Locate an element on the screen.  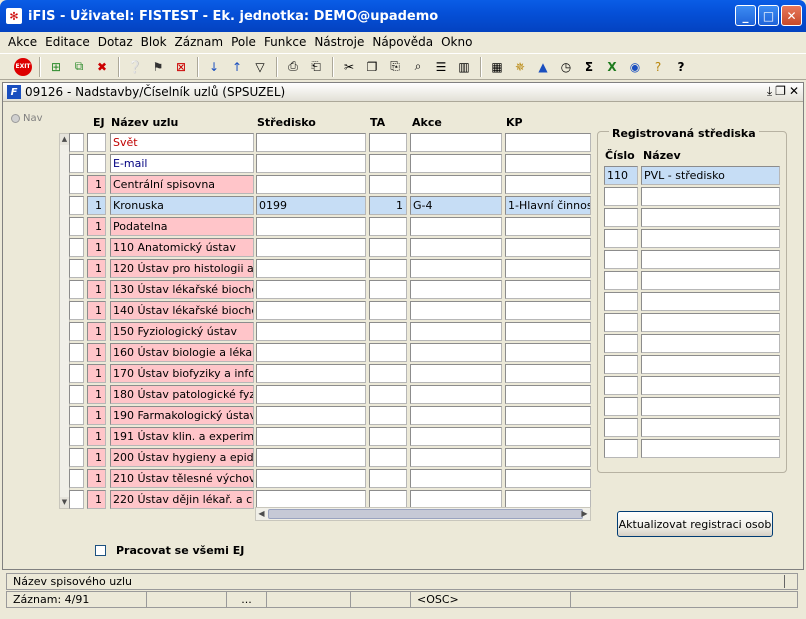
find-icon: ⌕ is located at coordinates (418, 67).